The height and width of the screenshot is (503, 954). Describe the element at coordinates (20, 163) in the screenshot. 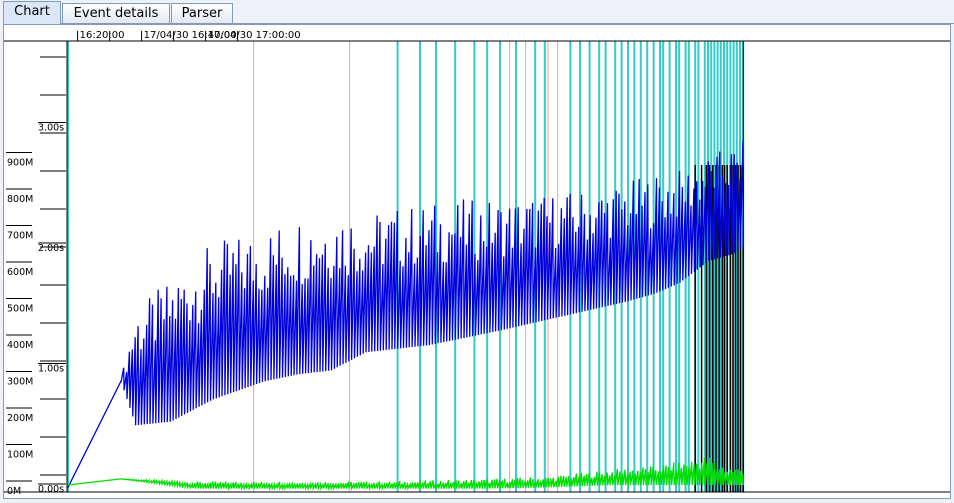

I see `memory-tick-label-9: 900M` at that location.